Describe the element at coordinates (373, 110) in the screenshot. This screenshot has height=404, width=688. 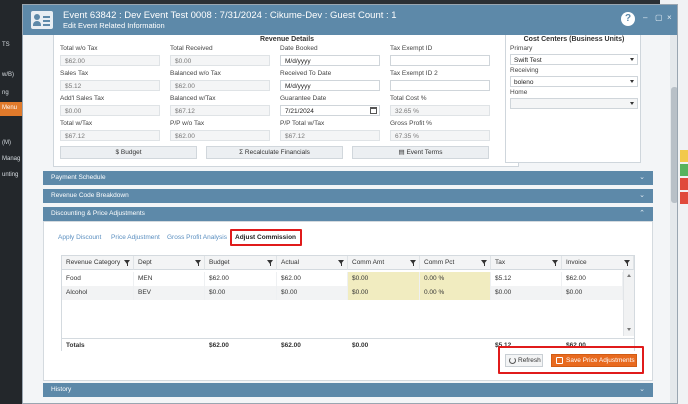
I see `calendar-icon` at that location.